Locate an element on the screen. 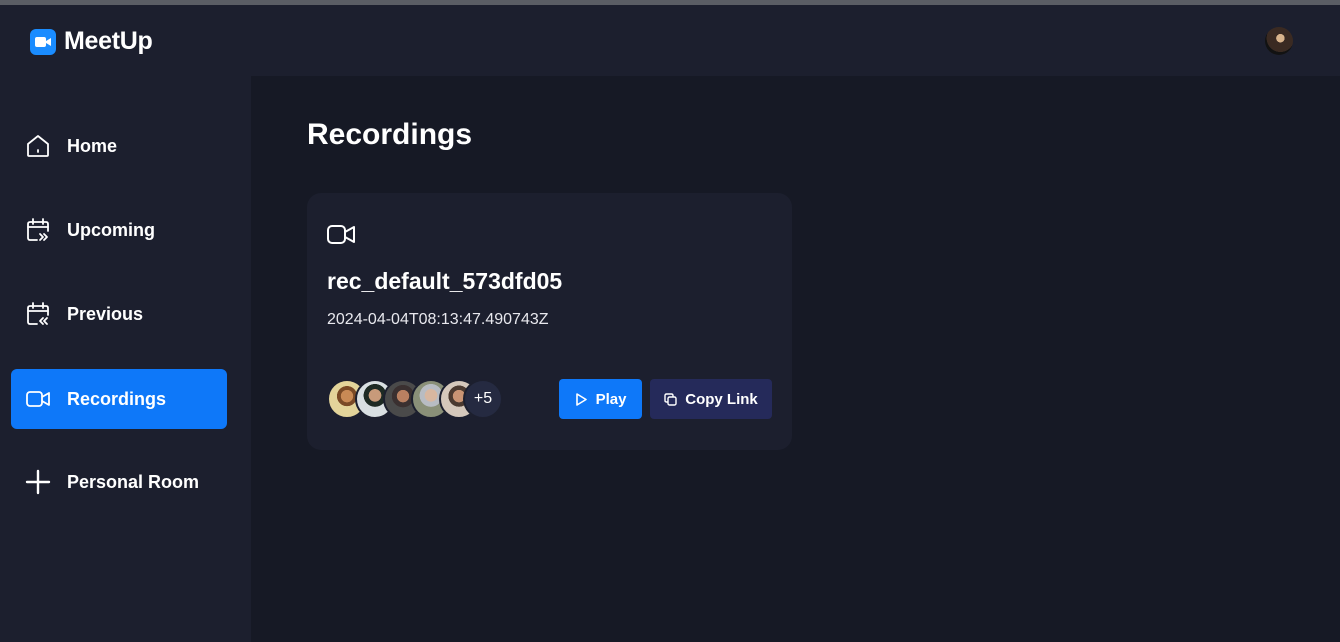 This screenshot has width=1340, height=642. calendar-upcoming-icon is located at coordinates (38, 230).